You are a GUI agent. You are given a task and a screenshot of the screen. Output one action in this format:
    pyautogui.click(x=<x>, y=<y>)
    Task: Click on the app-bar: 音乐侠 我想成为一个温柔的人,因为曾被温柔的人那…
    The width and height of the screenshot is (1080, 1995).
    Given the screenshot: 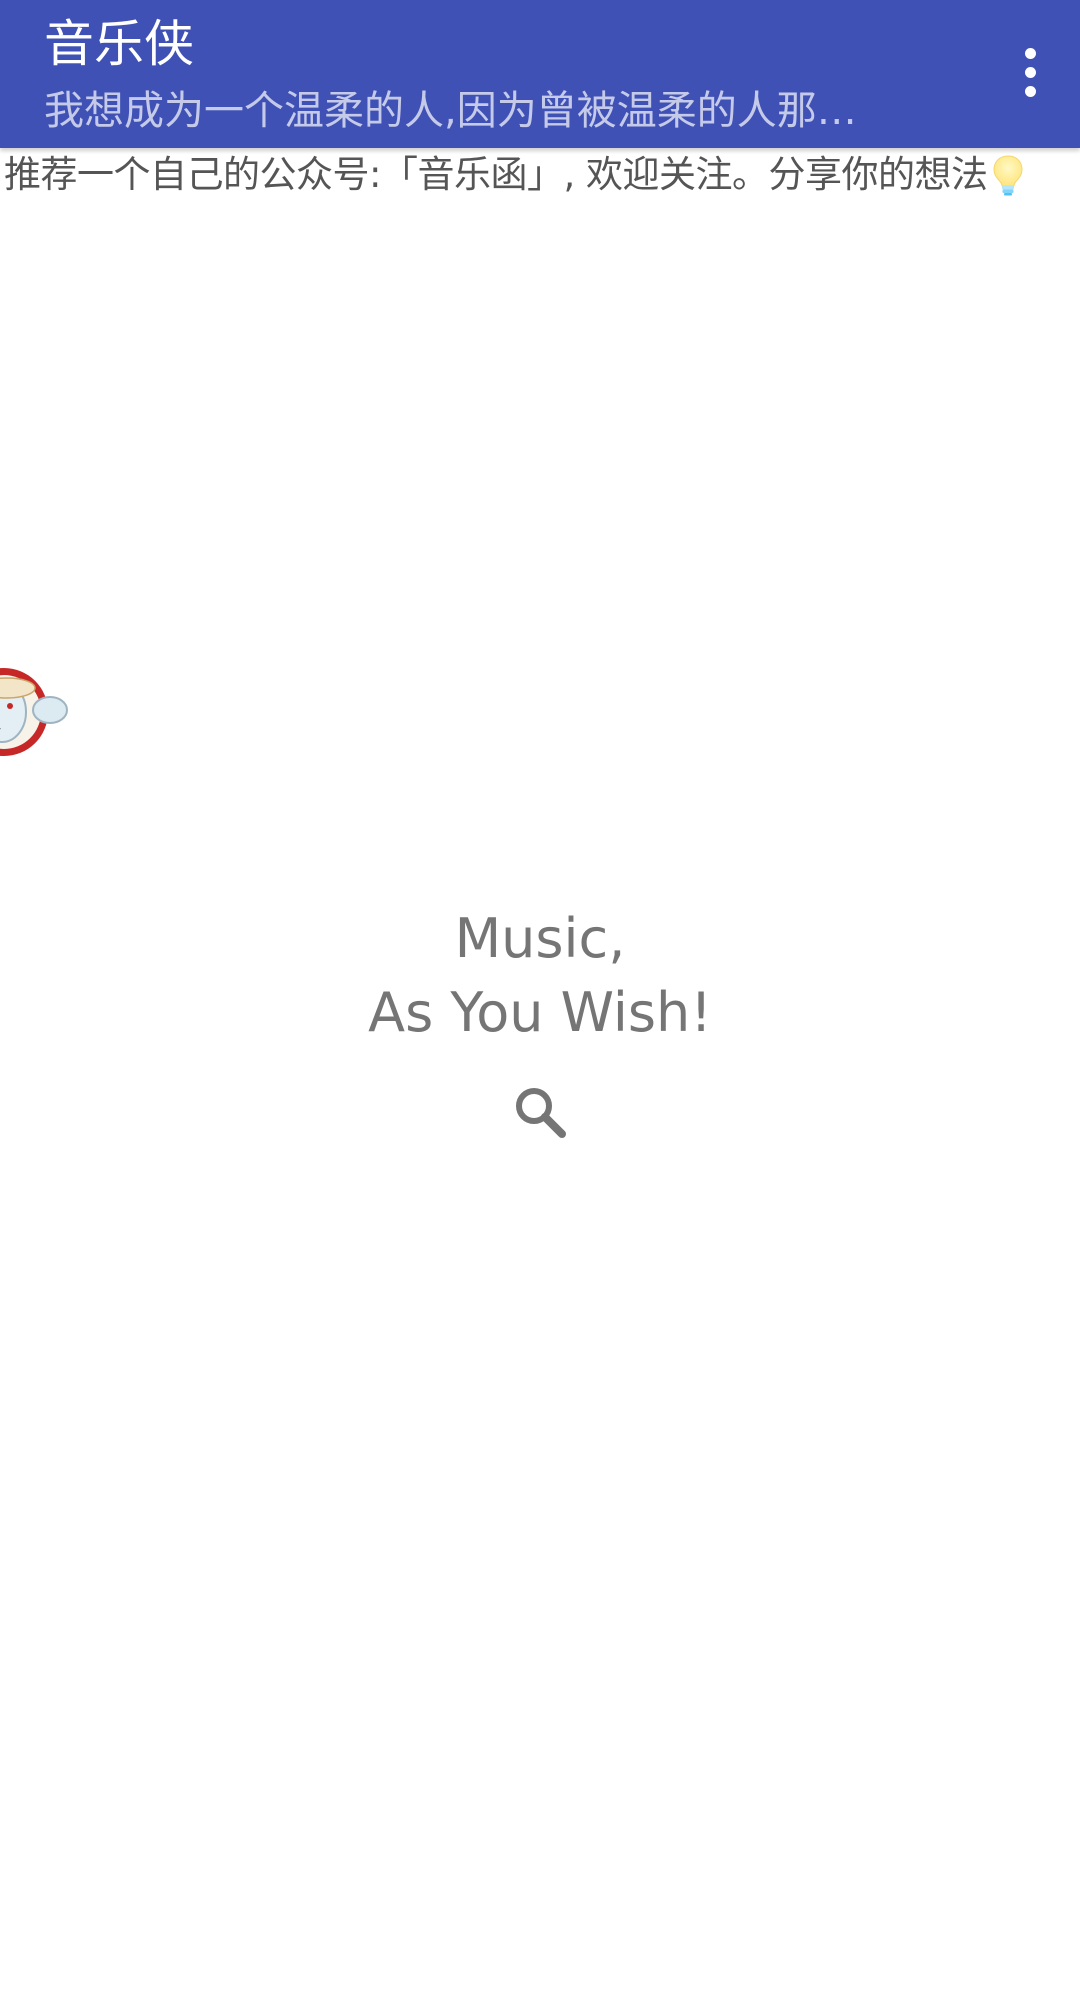 What is the action you would take?
    pyautogui.click(x=540, y=74)
    